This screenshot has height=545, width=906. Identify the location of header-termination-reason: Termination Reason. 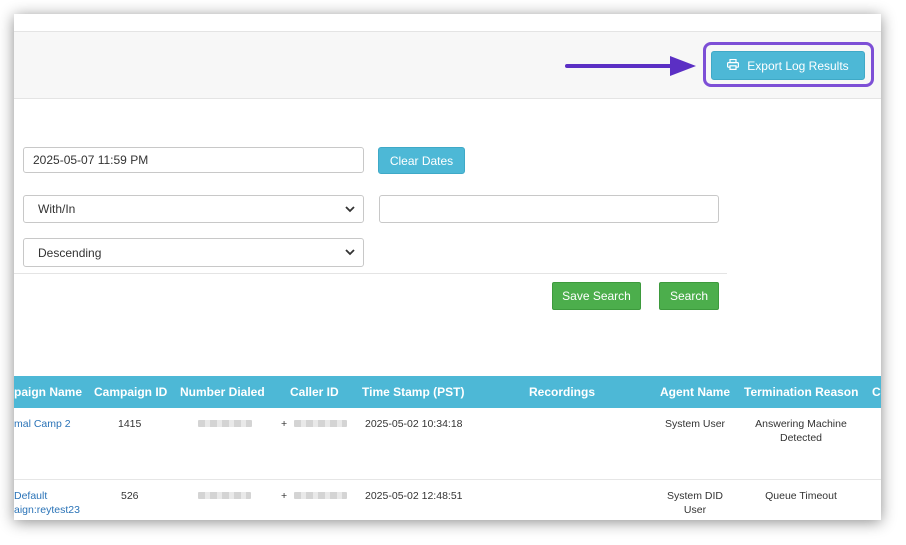
(801, 392).